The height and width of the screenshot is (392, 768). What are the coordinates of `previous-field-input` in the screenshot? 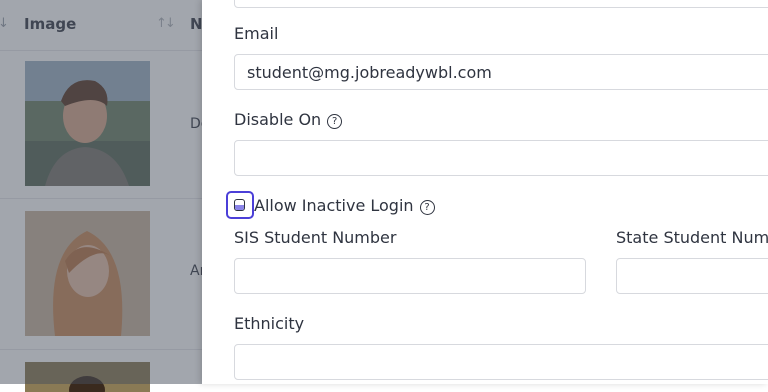 It's located at (501, 4).